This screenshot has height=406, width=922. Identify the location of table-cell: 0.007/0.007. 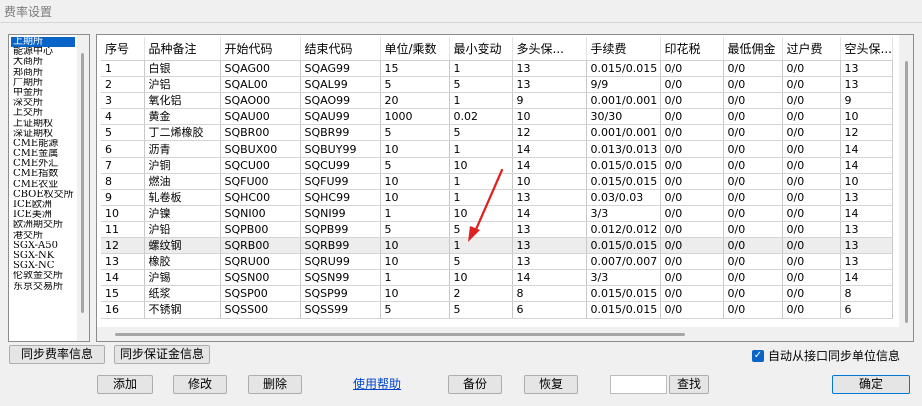
(623, 262).